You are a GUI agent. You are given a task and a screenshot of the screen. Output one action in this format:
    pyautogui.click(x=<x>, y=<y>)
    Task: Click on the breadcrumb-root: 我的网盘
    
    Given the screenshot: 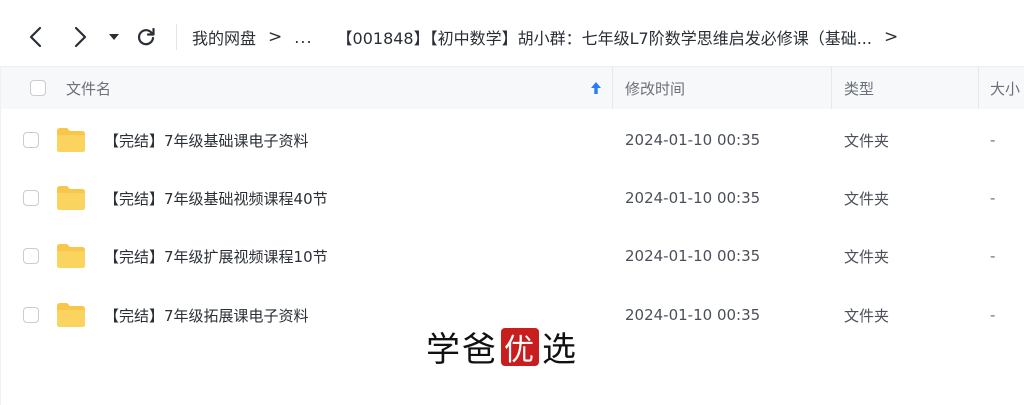 What is the action you would take?
    pyautogui.click(x=224, y=37)
    